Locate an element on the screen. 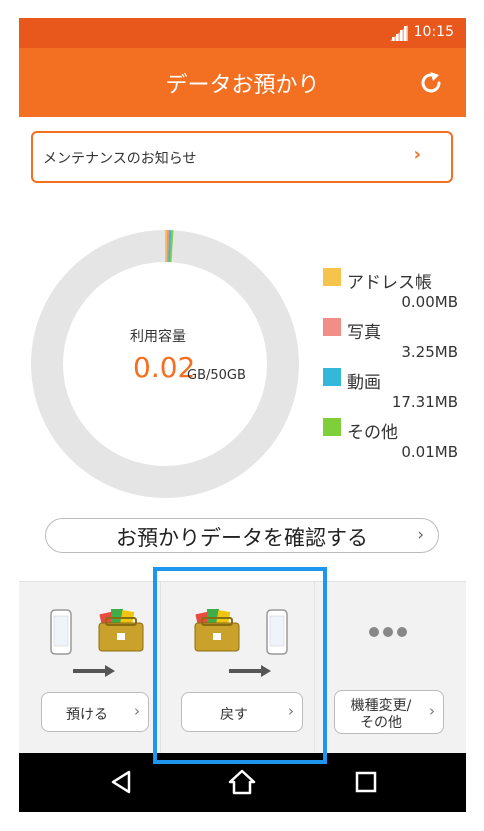 This screenshot has height=831, width=484. navigation-bar is located at coordinates (242, 782).